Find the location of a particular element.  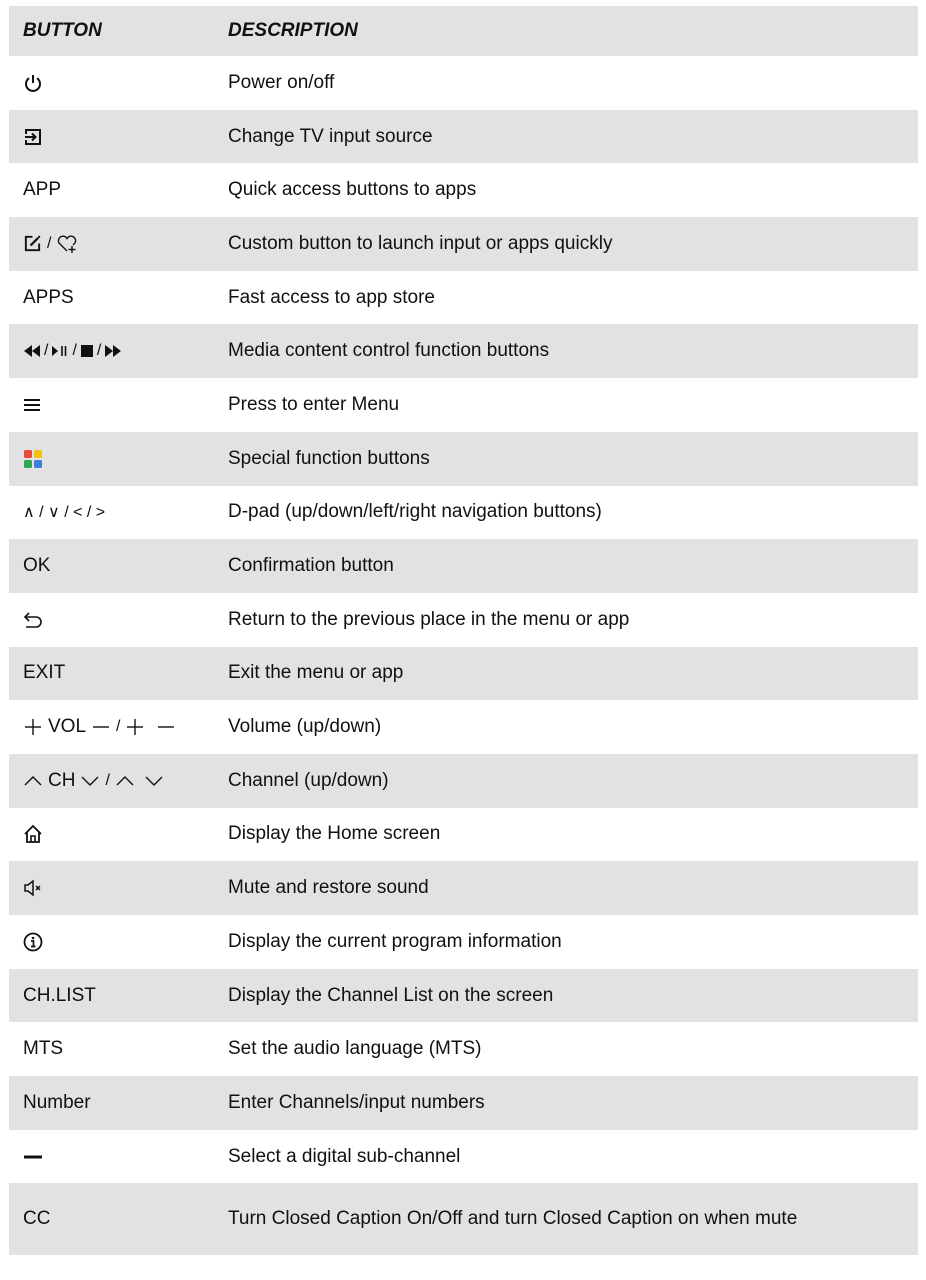

table-row: Change TV input source is located at coordinates (463, 136).